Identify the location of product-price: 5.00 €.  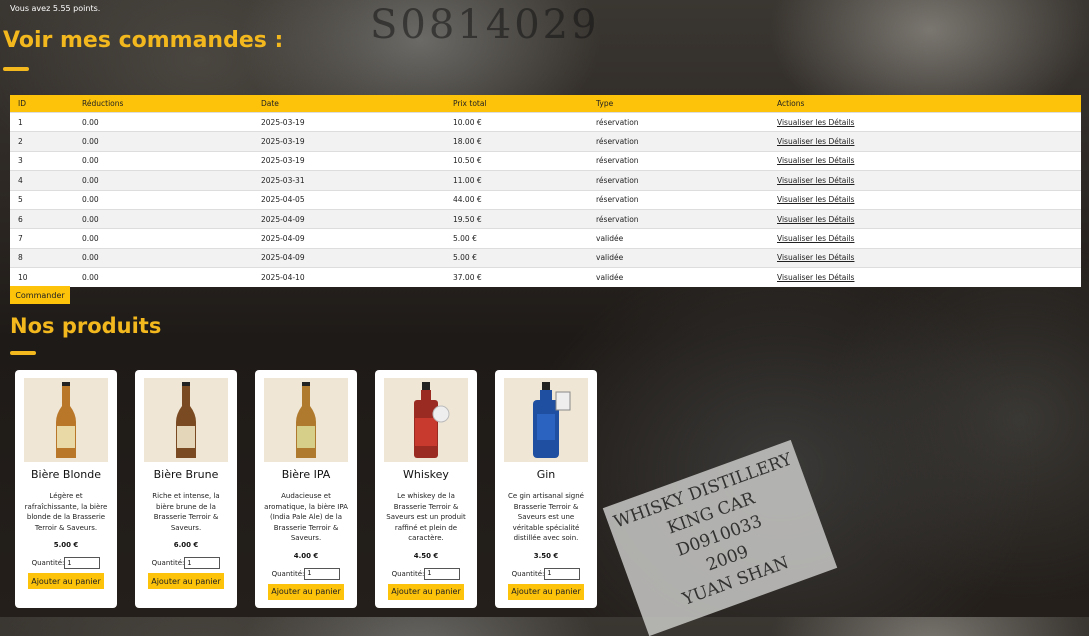
(66, 545).